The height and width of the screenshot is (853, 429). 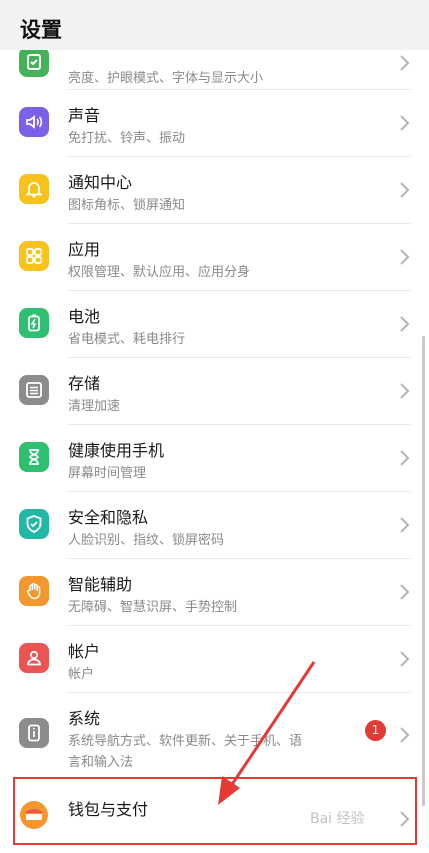 What do you see at coordinates (34, 524) in the screenshot?
I see `shield-icon` at bounding box center [34, 524].